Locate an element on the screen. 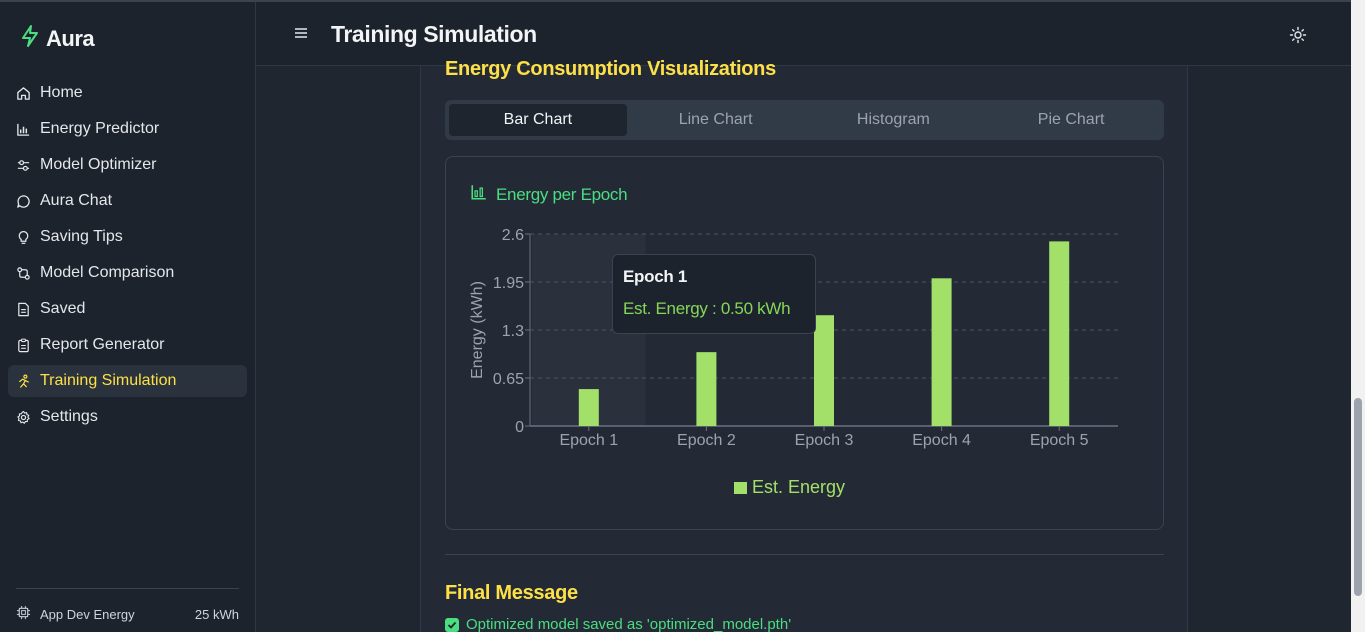  sidebar-item-aura-chat: Aura Chat is located at coordinates (127, 201).